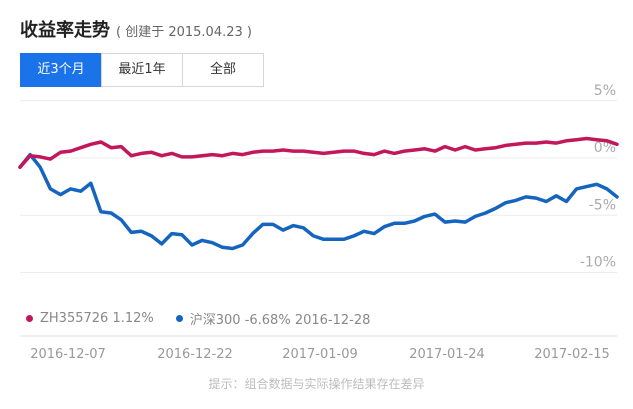 The image size is (633, 409). I want to click on chart-legend: ZH355726 1.12% 沪深300 -6.68% 2016-12-28, so click(209, 318).